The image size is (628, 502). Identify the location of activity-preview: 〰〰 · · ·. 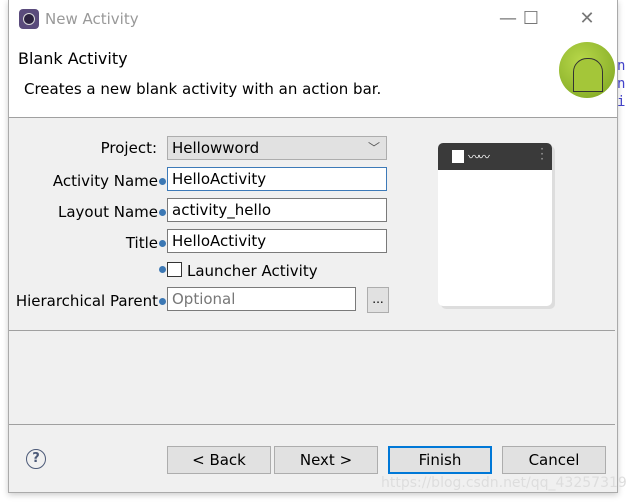
(495, 224).